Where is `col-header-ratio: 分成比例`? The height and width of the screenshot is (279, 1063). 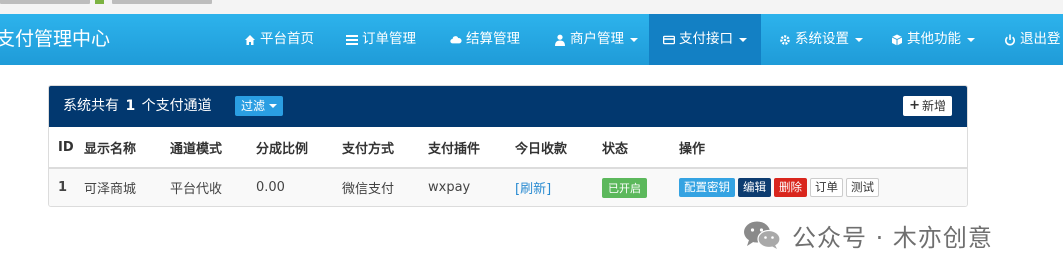
col-header-ratio: 分成比例 is located at coordinates (299, 148).